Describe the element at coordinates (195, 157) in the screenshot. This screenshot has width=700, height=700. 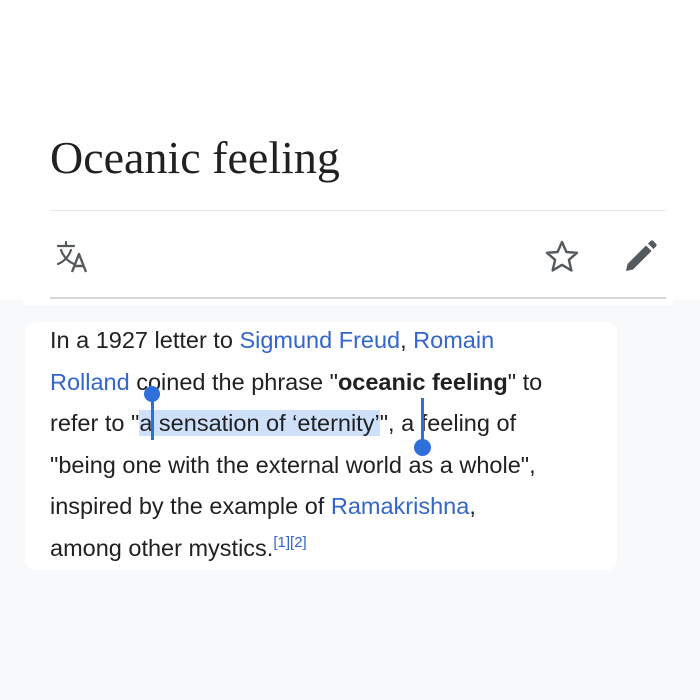
I see `page-title: Oceanic feeling` at that location.